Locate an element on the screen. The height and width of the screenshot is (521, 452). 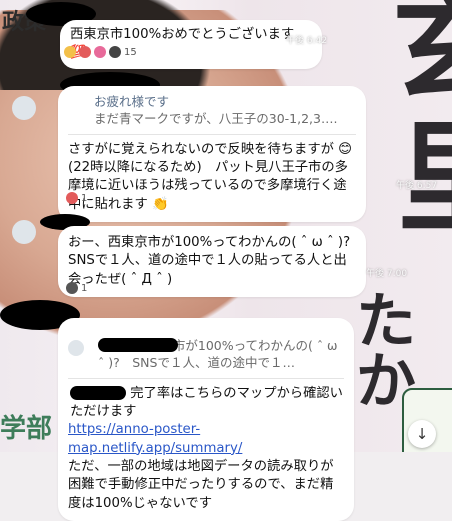
quoted-text: まだ青マークですが、八王子の30-1,2,3…. is located at coordinates (216, 118).